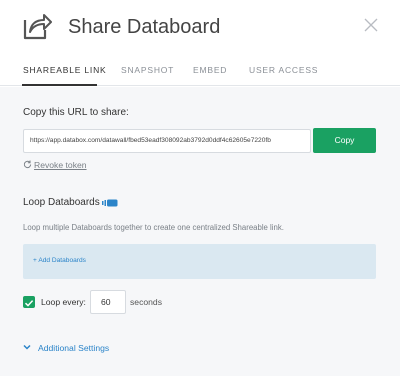 Image resolution: width=400 pixels, height=376 pixels. I want to click on loop-every-checkbox, so click(29, 302).